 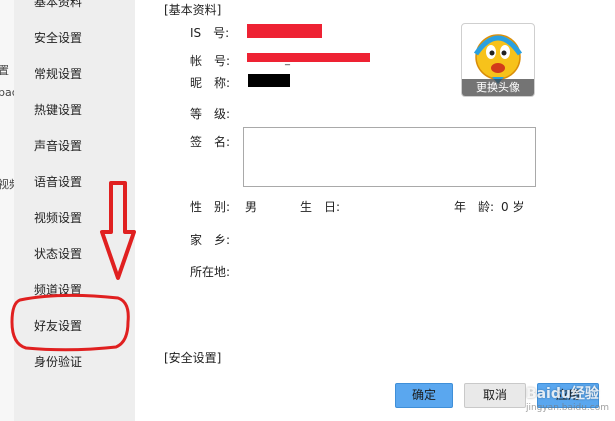 I want to click on annotation-overlay, so click(x=73, y=266).